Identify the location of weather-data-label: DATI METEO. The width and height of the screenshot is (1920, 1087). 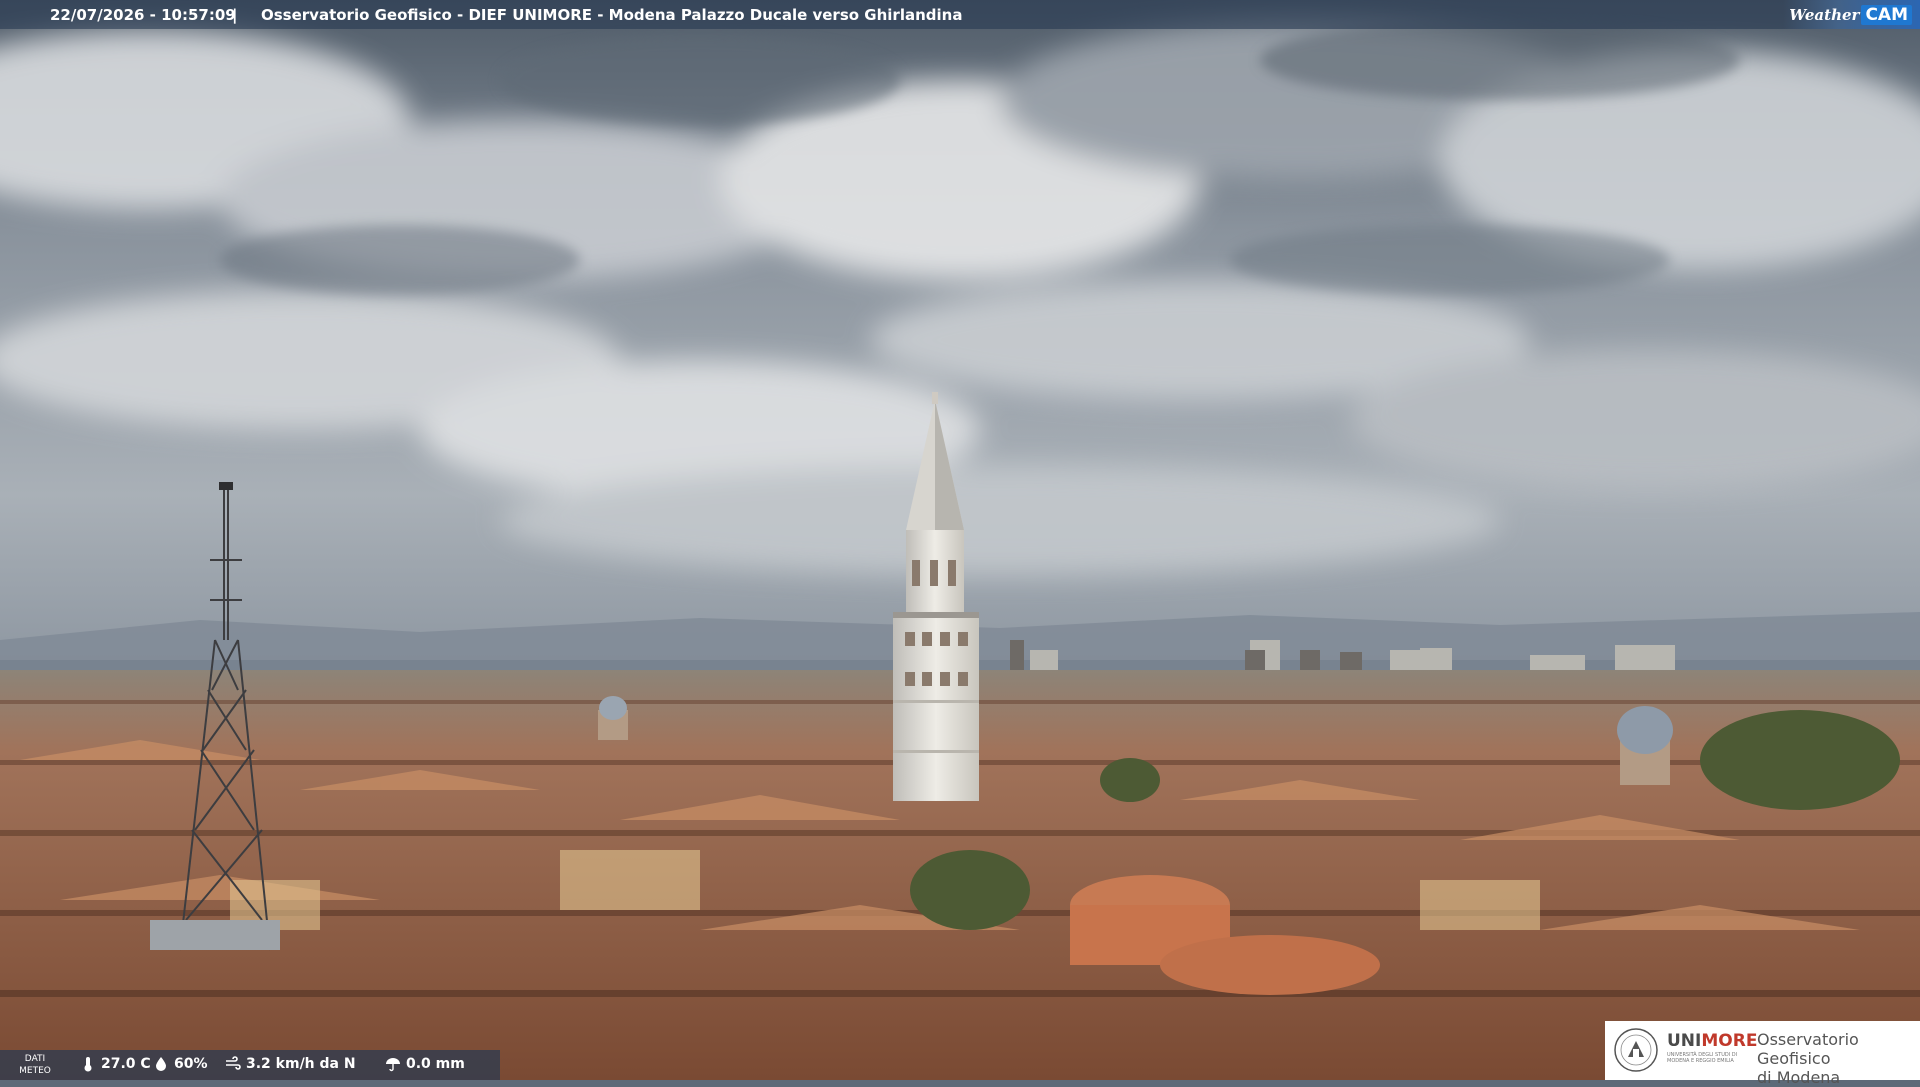
(35, 1065).